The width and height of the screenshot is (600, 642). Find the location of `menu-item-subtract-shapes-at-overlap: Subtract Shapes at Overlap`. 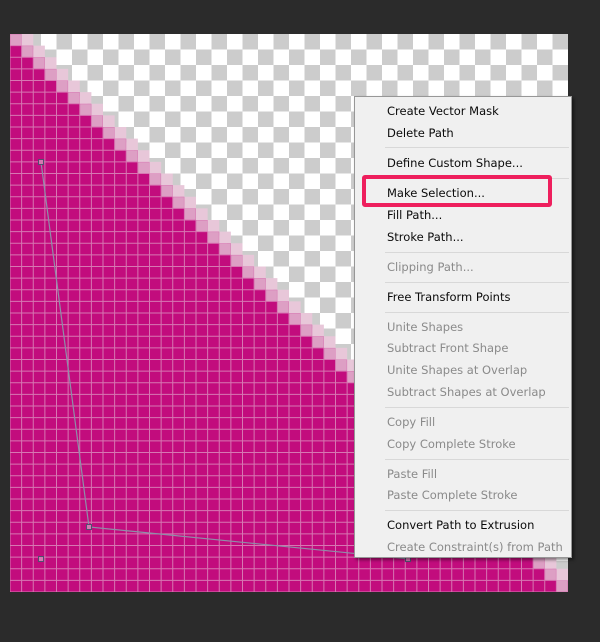

menu-item-subtract-shapes-at-overlap: Subtract Shapes at Overlap is located at coordinates (466, 392).